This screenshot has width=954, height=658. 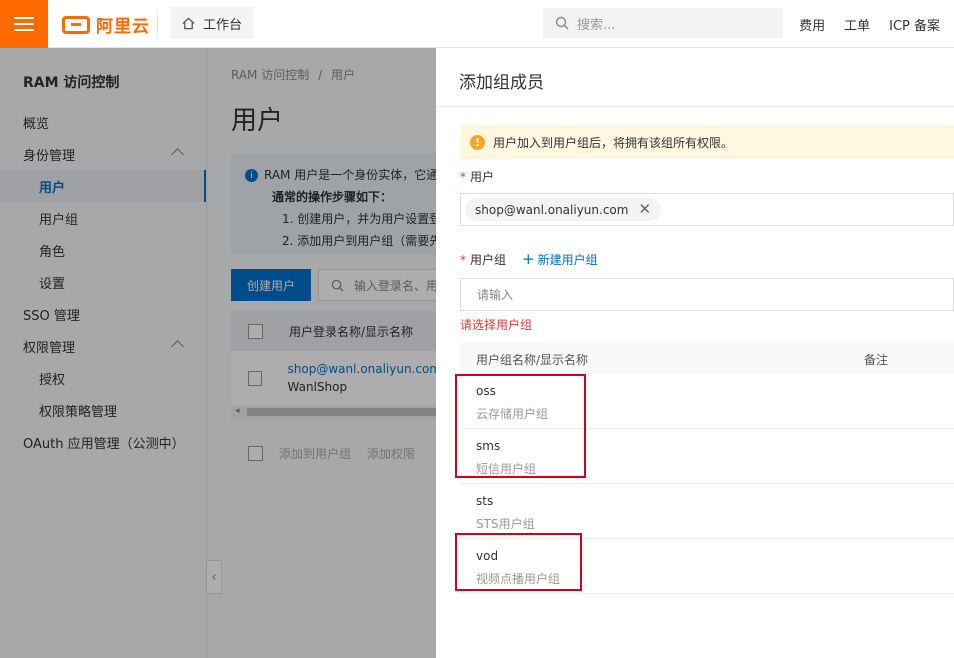 What do you see at coordinates (812, 24) in the screenshot?
I see `link-billing: 费用` at bounding box center [812, 24].